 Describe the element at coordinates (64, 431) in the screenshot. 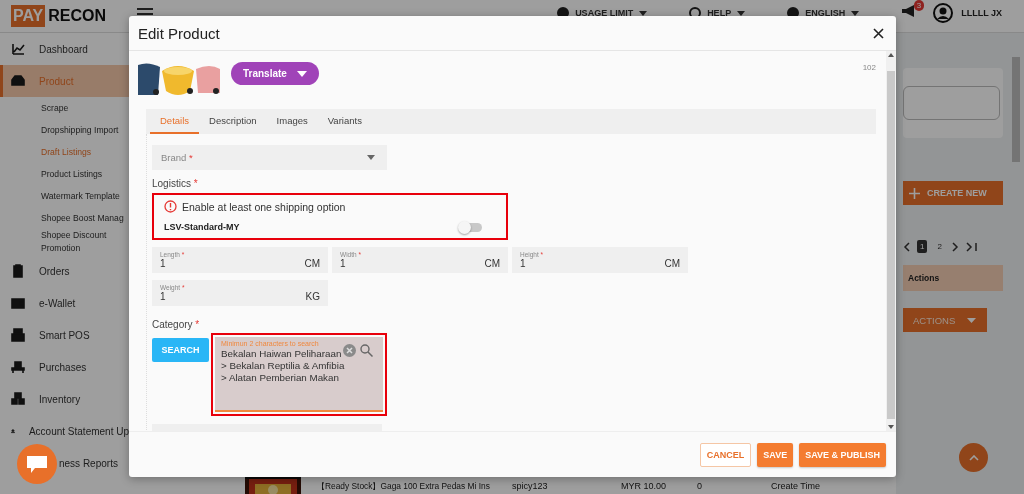

I see `sidebar-item: Account Statement Up` at that location.